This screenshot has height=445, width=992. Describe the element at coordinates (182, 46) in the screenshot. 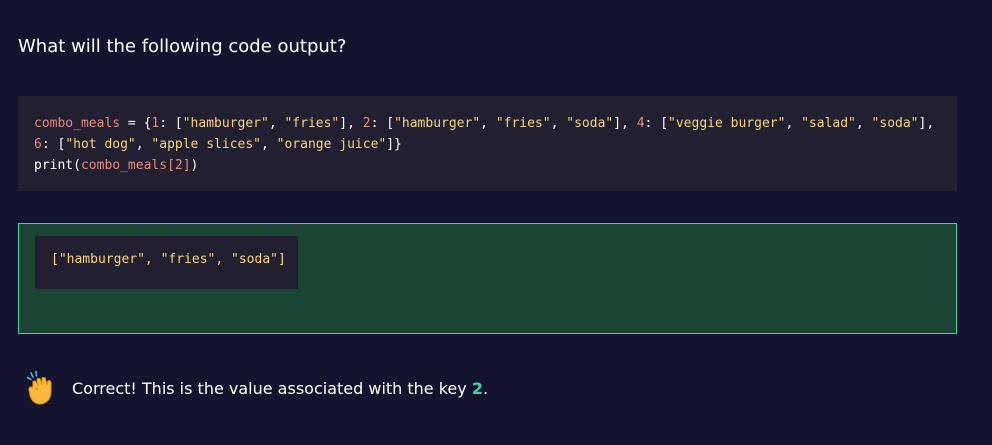

I see `question-title: What will the following code output?` at that location.